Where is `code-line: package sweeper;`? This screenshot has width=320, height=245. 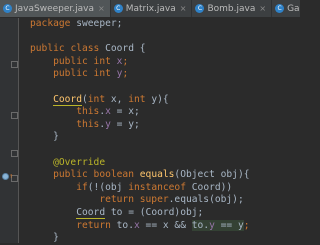
code-line: package sweeper; is located at coordinates (76, 23).